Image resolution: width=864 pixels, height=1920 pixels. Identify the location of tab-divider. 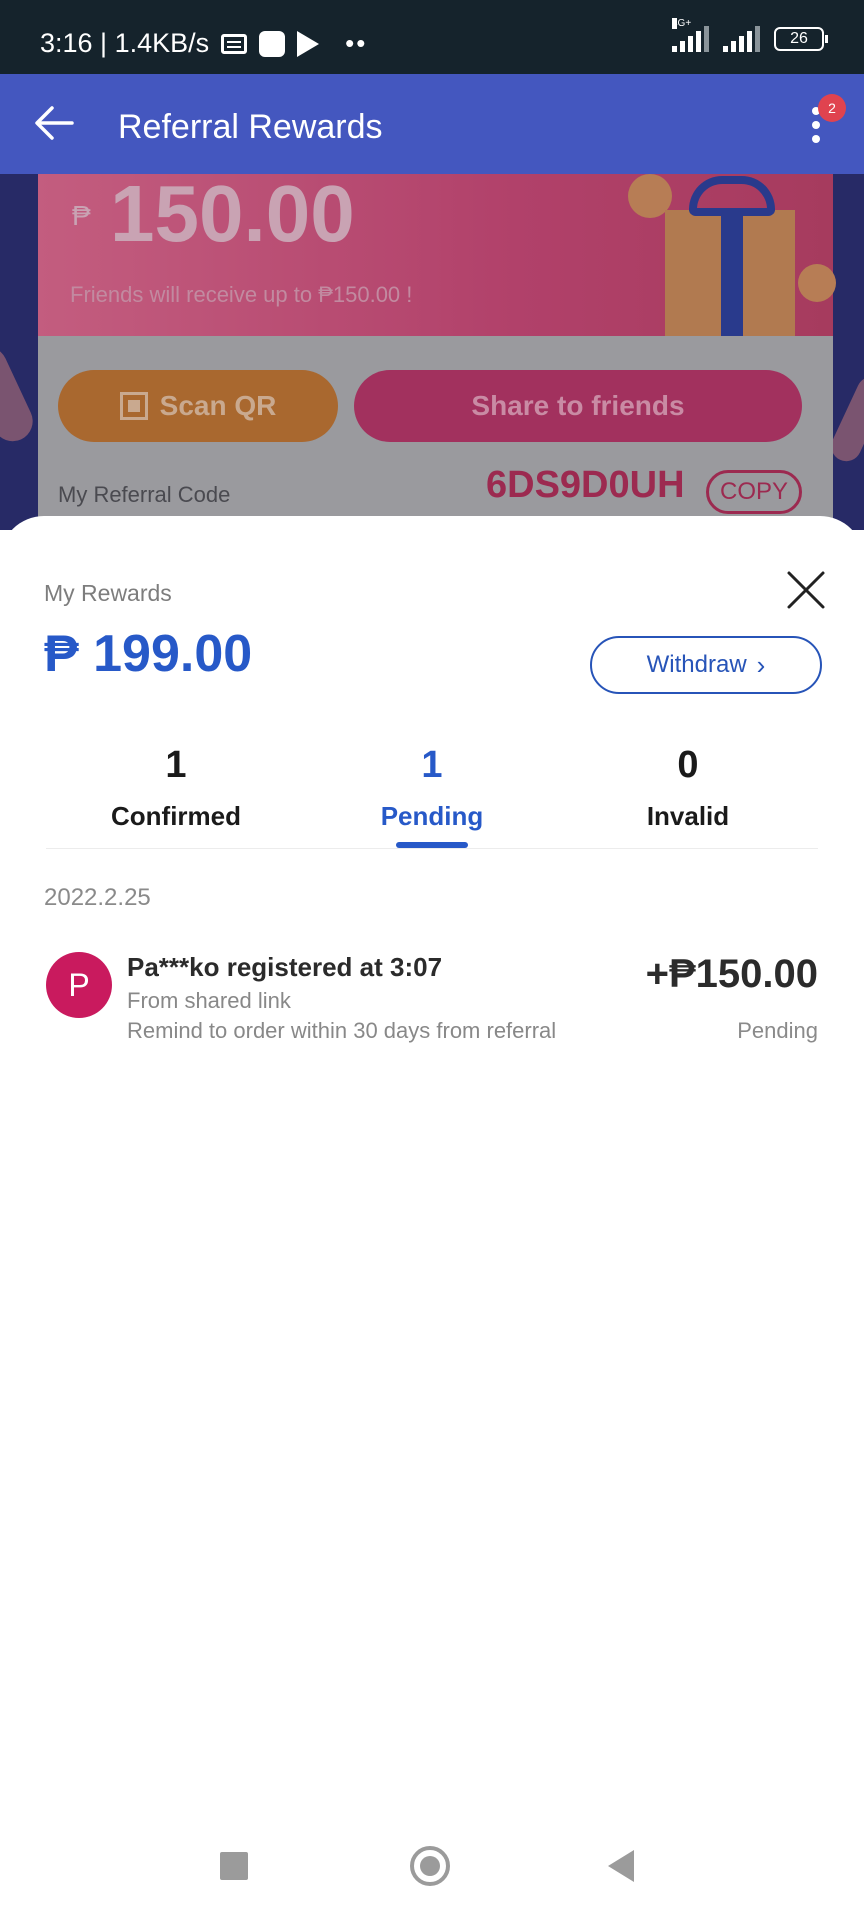
(432, 848).